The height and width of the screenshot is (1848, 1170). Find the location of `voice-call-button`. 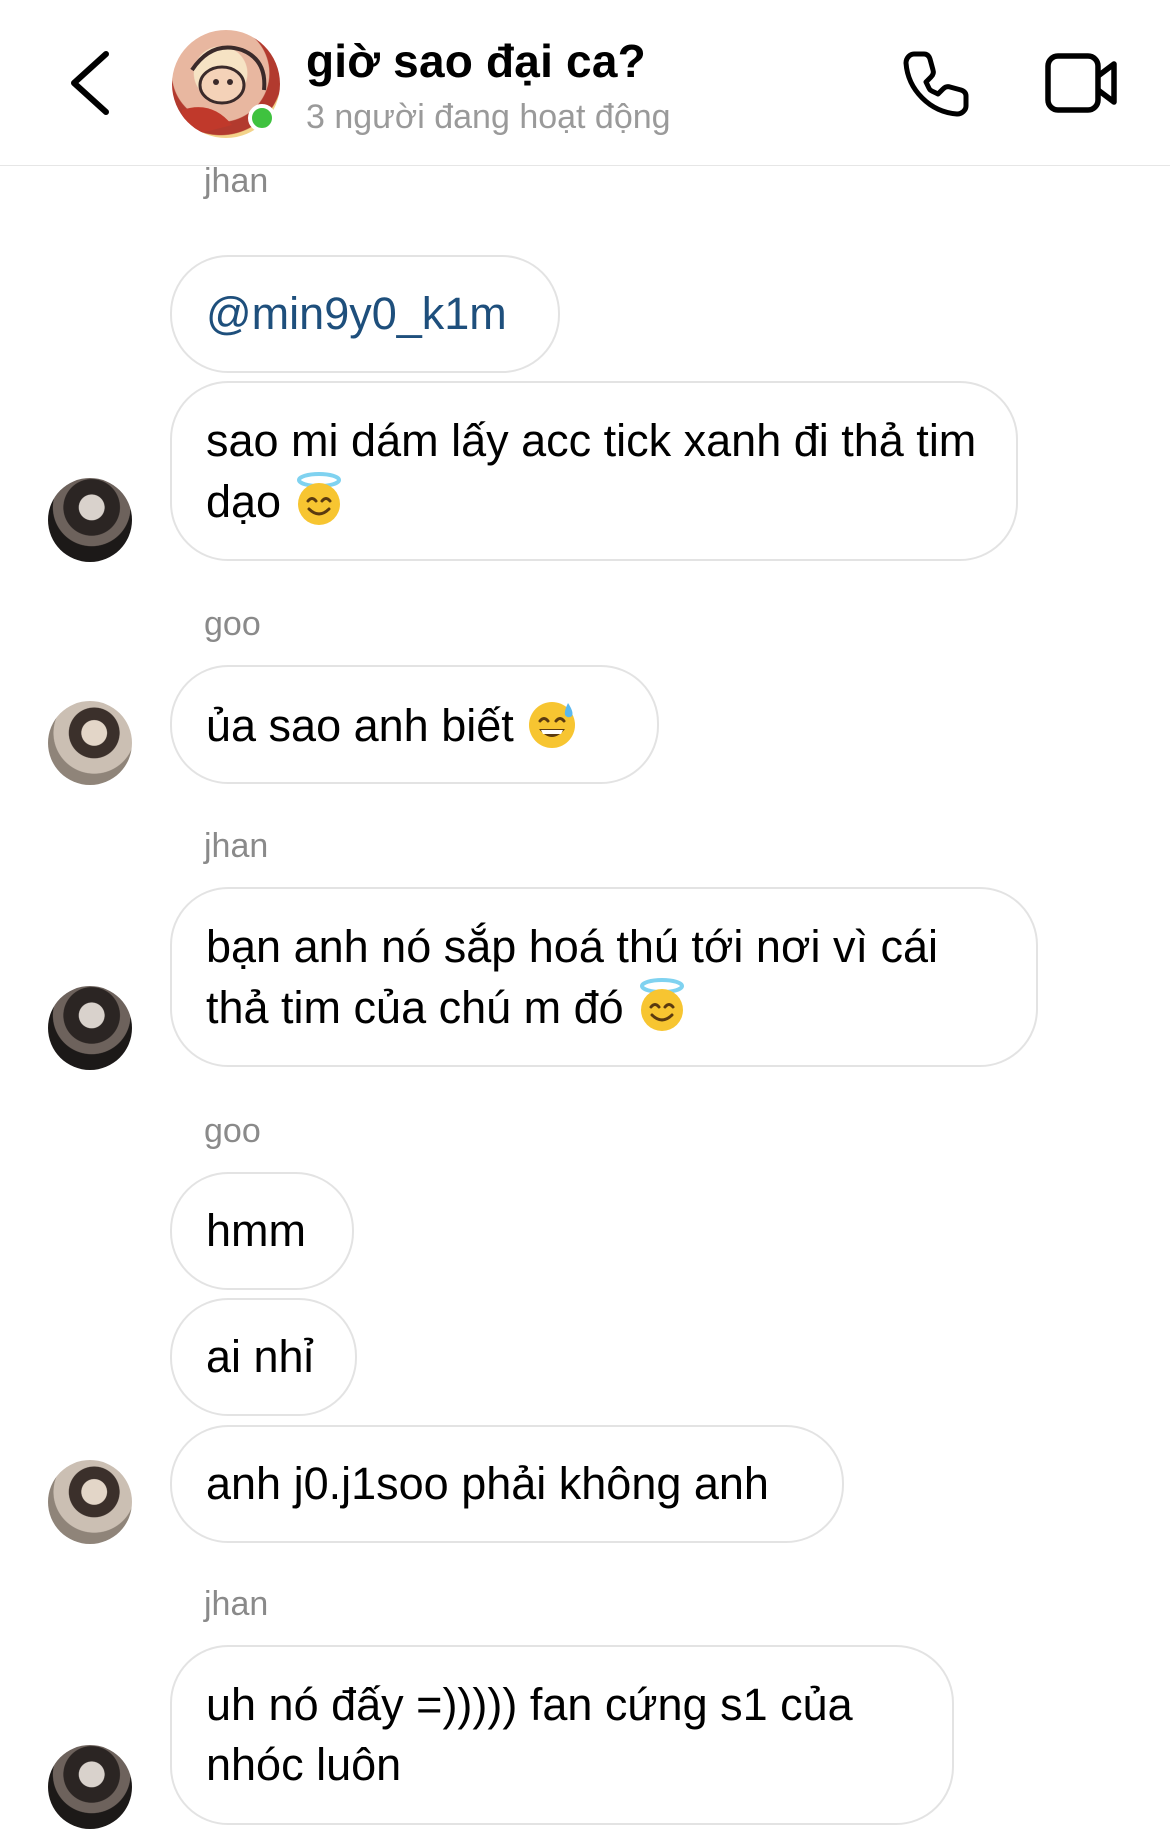

voice-call-button is located at coordinates (937, 83).